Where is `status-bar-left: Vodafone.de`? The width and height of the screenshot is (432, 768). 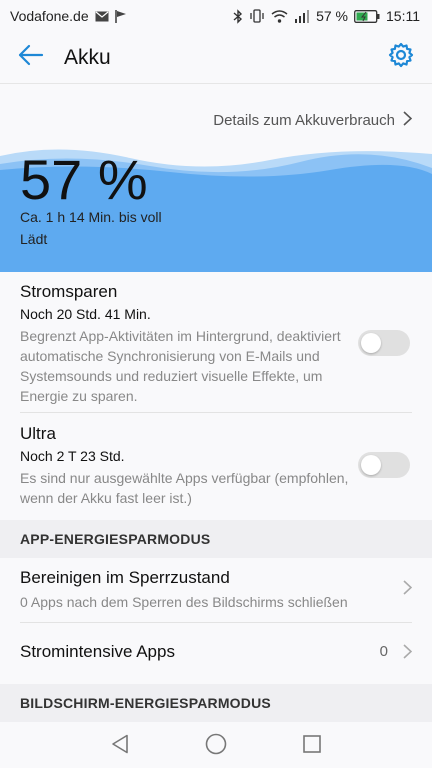
status-bar-left: Vodafone.de is located at coordinates (68, 16).